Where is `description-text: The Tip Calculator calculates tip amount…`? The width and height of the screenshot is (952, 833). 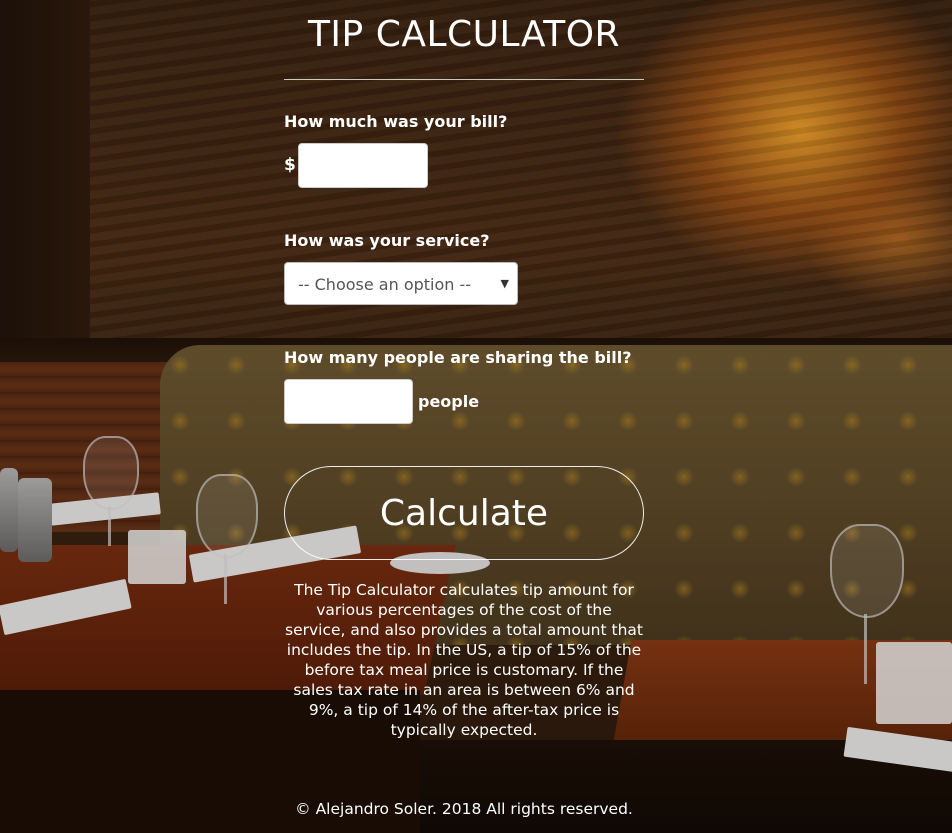
description-text: The Tip Calculator calculates tip amount… is located at coordinates (464, 660).